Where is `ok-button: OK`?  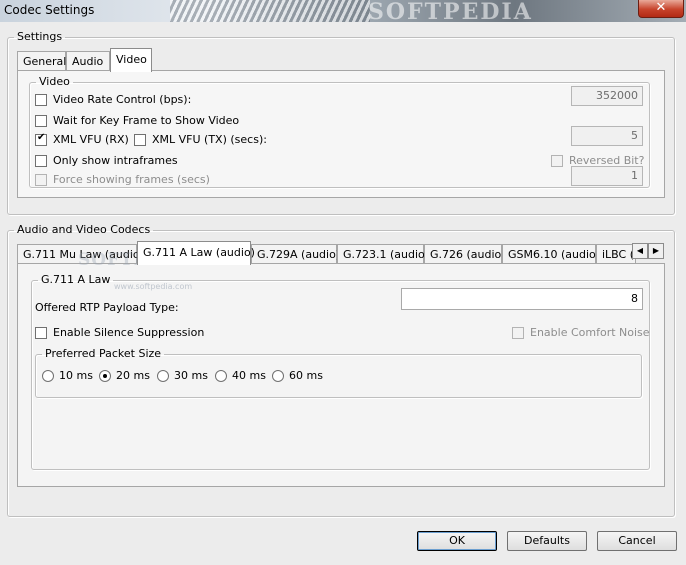
ok-button: OK is located at coordinates (457, 541).